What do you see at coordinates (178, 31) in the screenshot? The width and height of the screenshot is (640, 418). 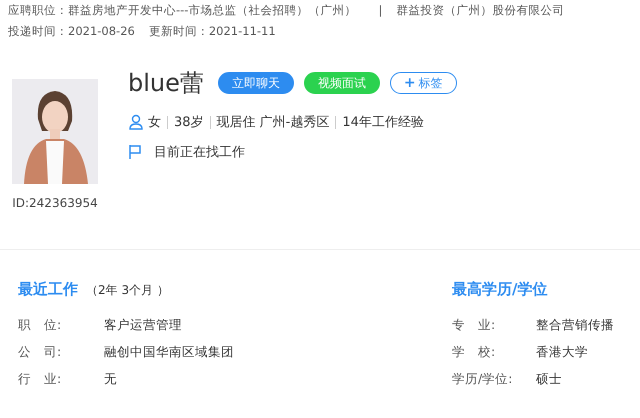 I see `updated-label: 更新时间：` at bounding box center [178, 31].